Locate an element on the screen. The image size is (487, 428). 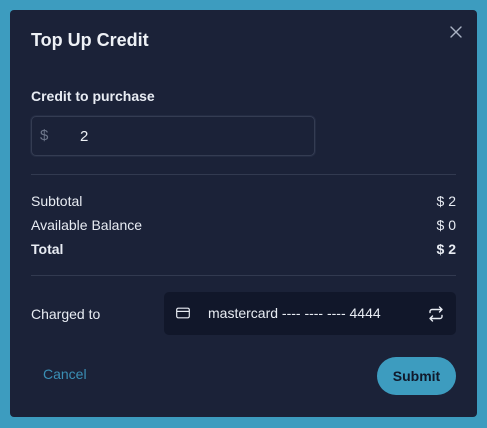
subtotal-value: $ 2 is located at coordinates (446, 201).